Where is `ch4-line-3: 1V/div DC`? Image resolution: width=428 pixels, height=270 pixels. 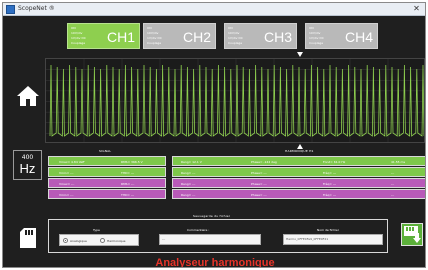 ch4-line-3: 1V/div DC is located at coordinates (316, 38).